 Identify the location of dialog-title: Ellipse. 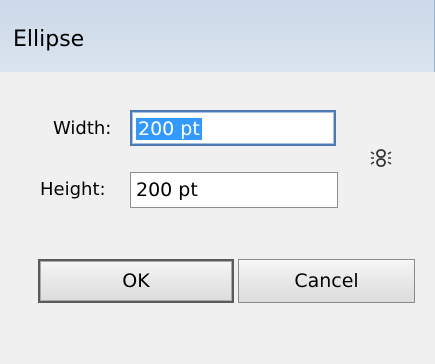
(49, 39).